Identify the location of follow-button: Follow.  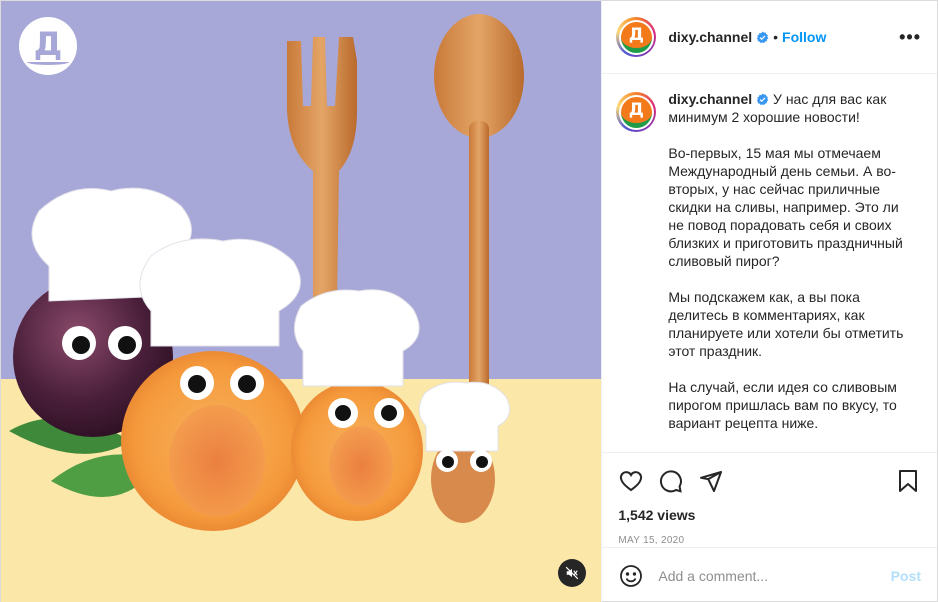
(804, 37).